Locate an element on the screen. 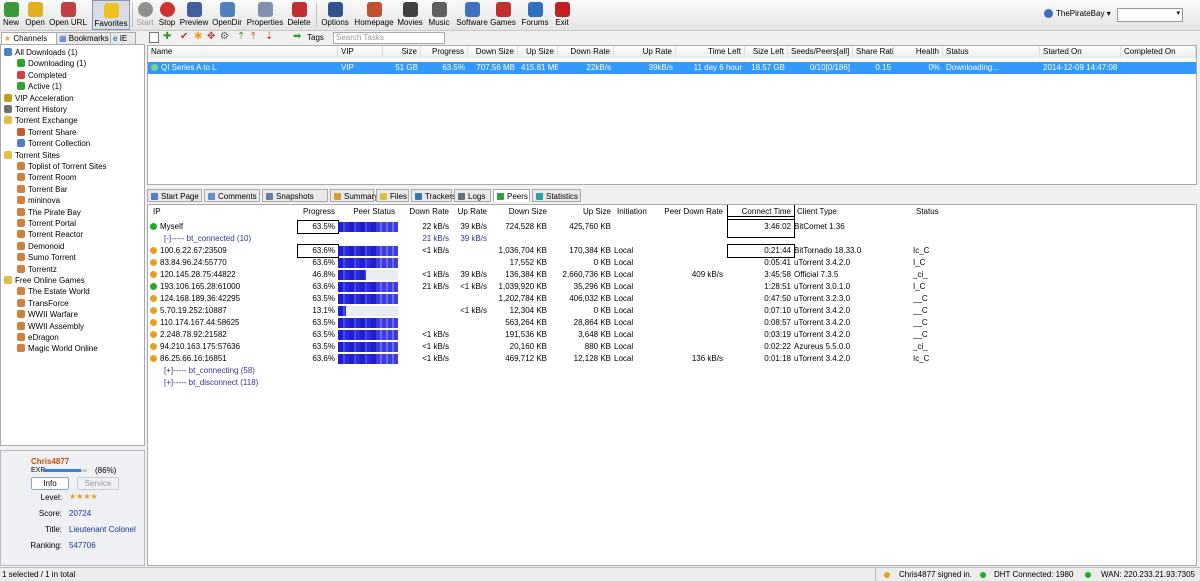  tags-label: Tags is located at coordinates (315, 37).